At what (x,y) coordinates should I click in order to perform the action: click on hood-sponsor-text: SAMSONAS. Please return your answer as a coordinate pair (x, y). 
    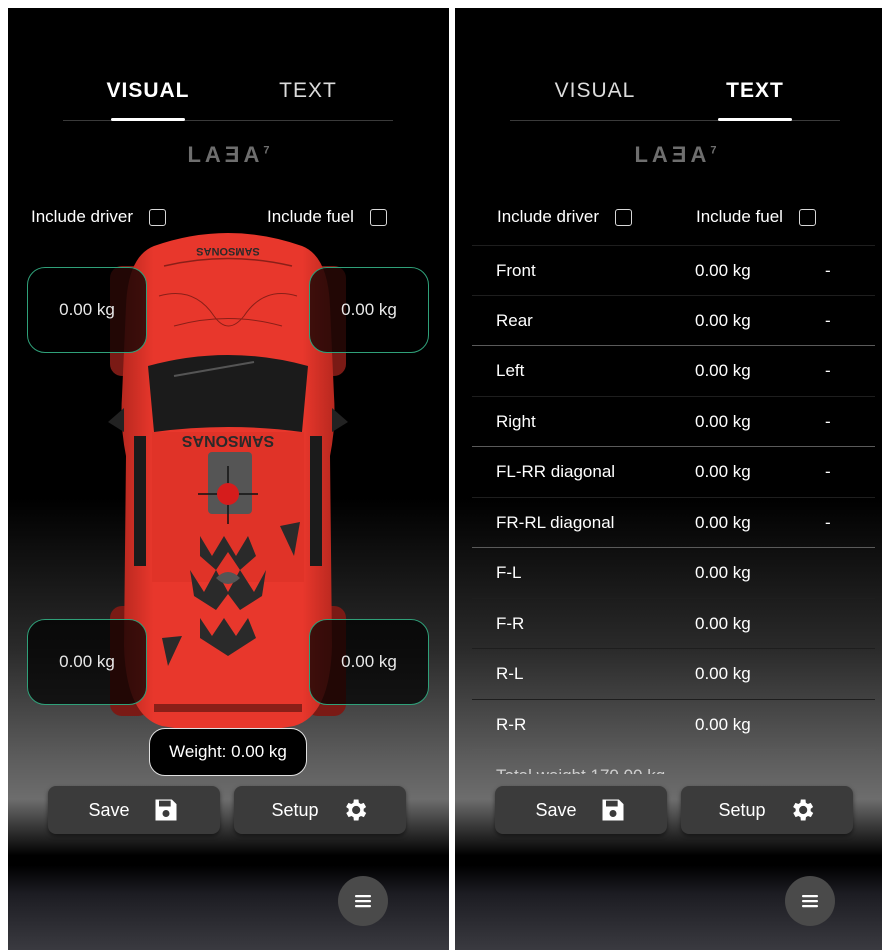
    Looking at the image, I should click on (228, 251).